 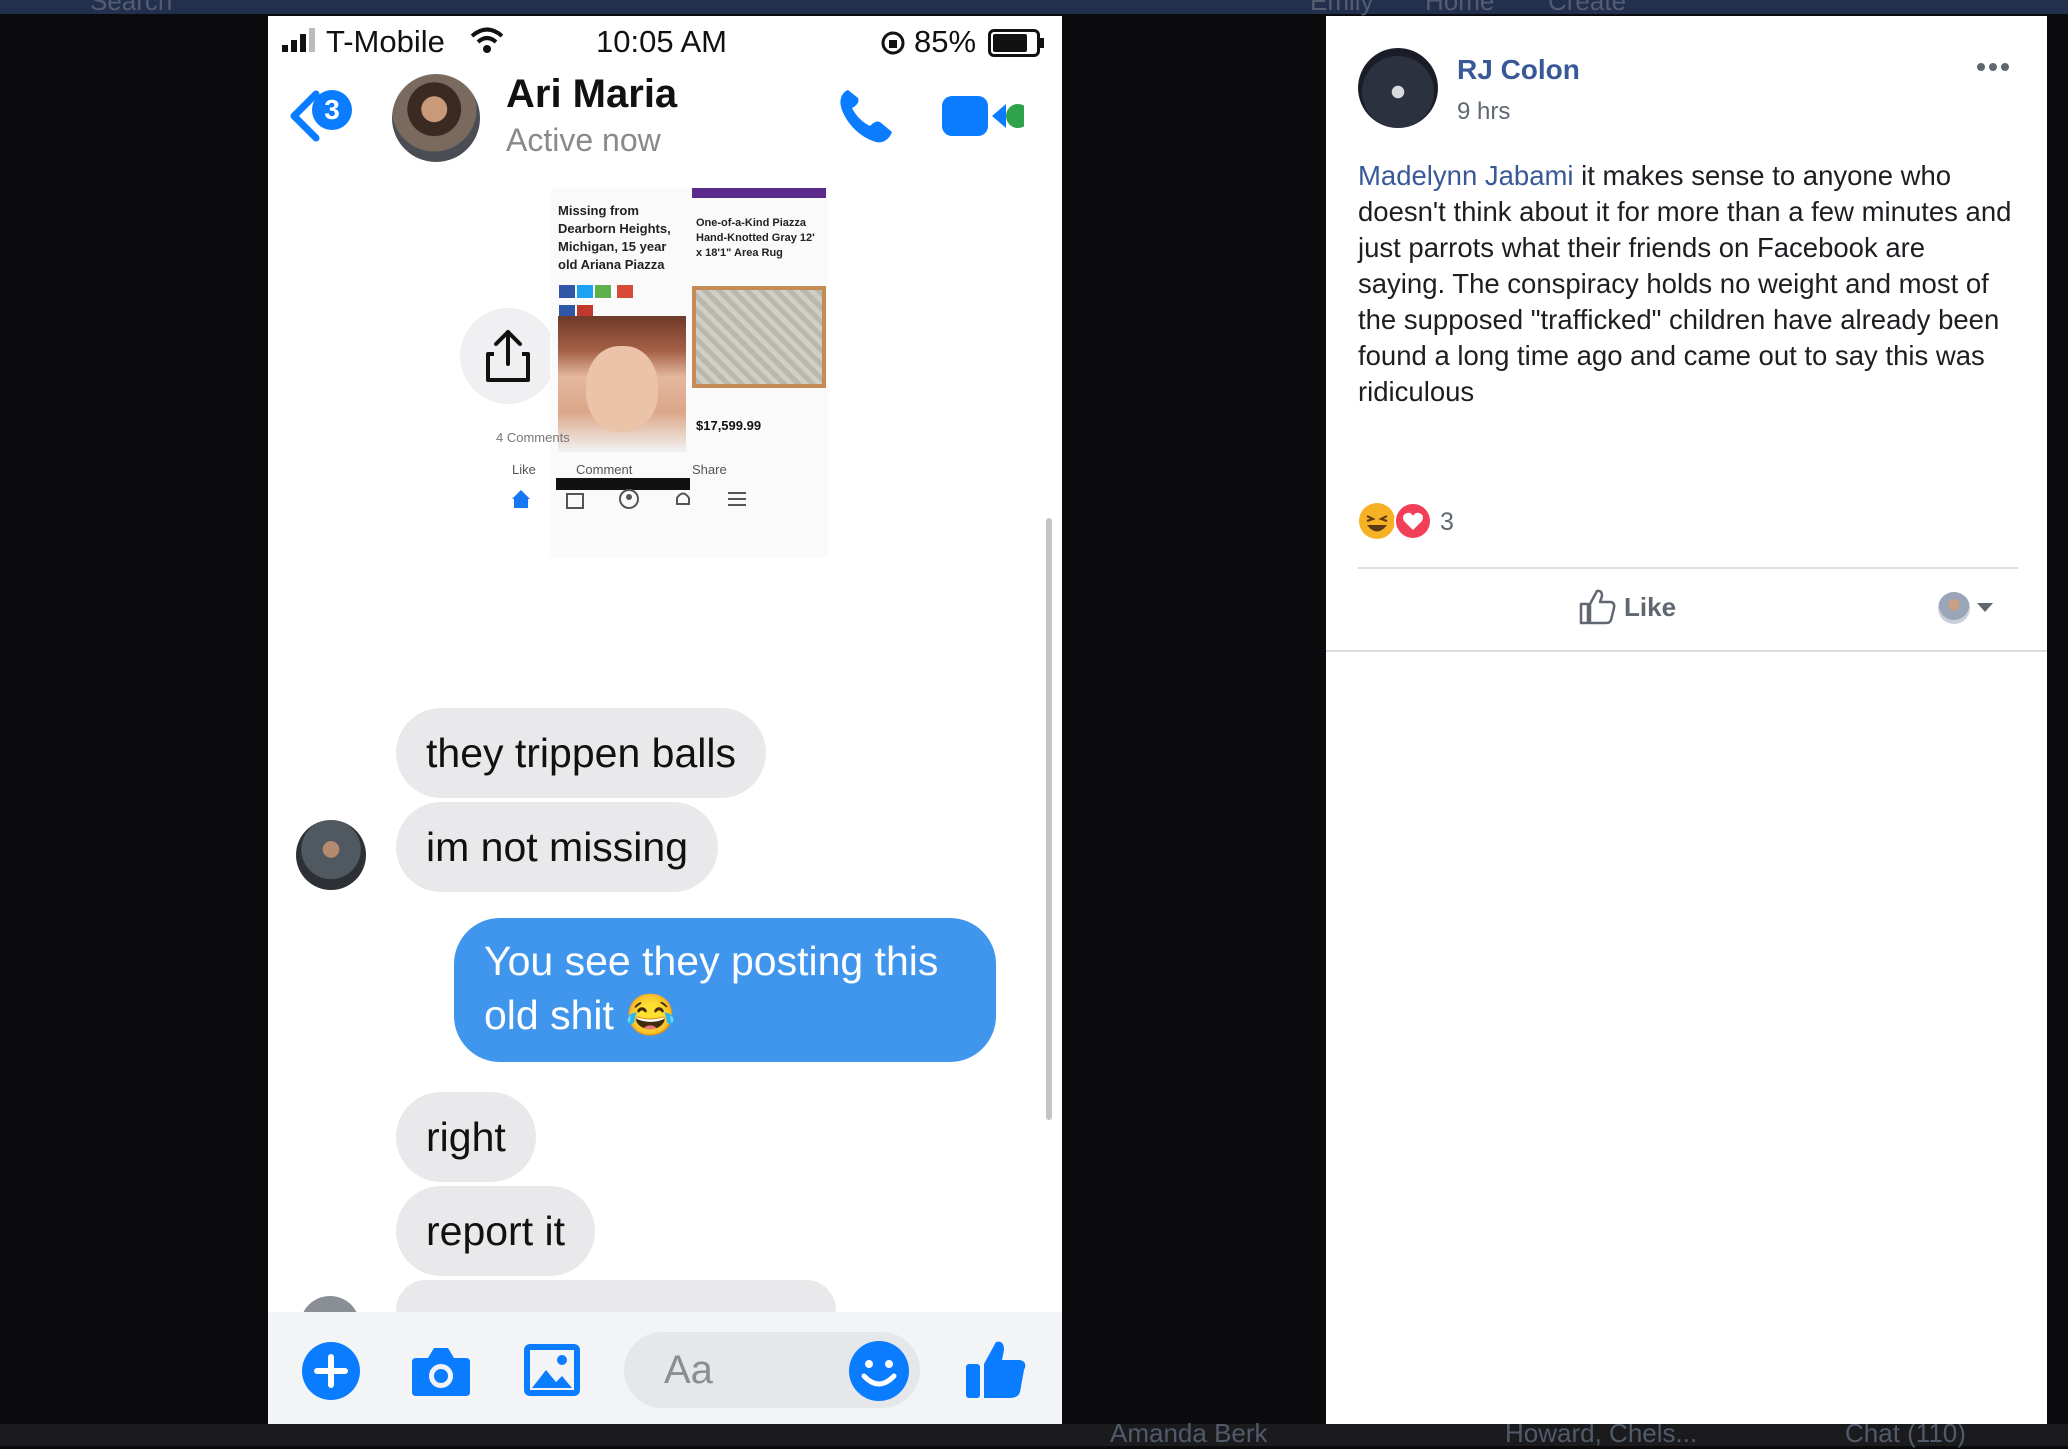 What do you see at coordinates (1686, 651) in the screenshot?
I see `panel-divider` at bounding box center [1686, 651].